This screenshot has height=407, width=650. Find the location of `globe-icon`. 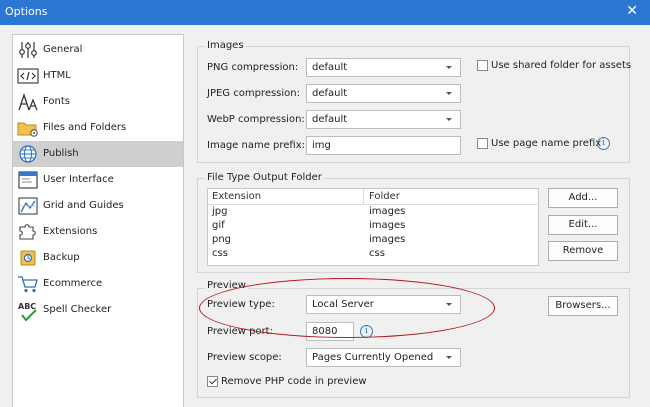

globe-icon is located at coordinates (28, 154).